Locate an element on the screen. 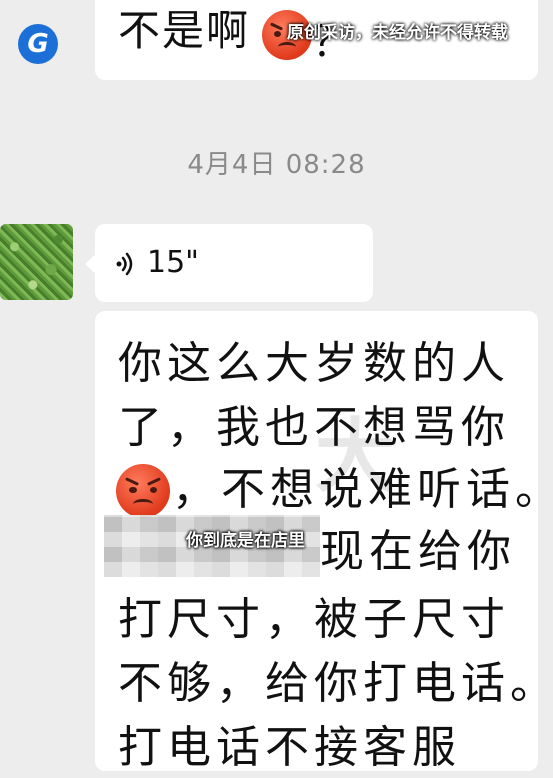  message-line: 了，我也不想骂你 is located at coordinates (314, 427).